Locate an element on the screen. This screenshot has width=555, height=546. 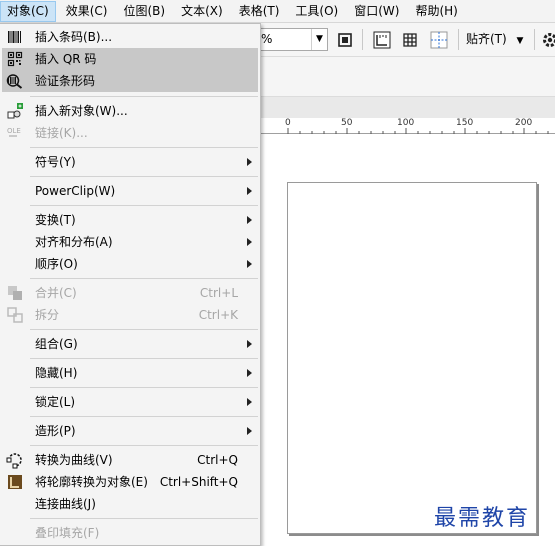
menu-help: 帮助(H) is located at coordinates (436, 11).